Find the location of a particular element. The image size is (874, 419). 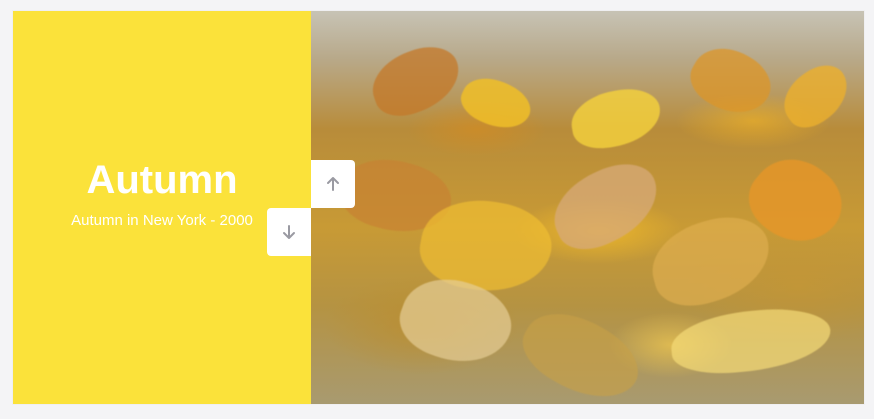

arrow-down-icon is located at coordinates (289, 232).